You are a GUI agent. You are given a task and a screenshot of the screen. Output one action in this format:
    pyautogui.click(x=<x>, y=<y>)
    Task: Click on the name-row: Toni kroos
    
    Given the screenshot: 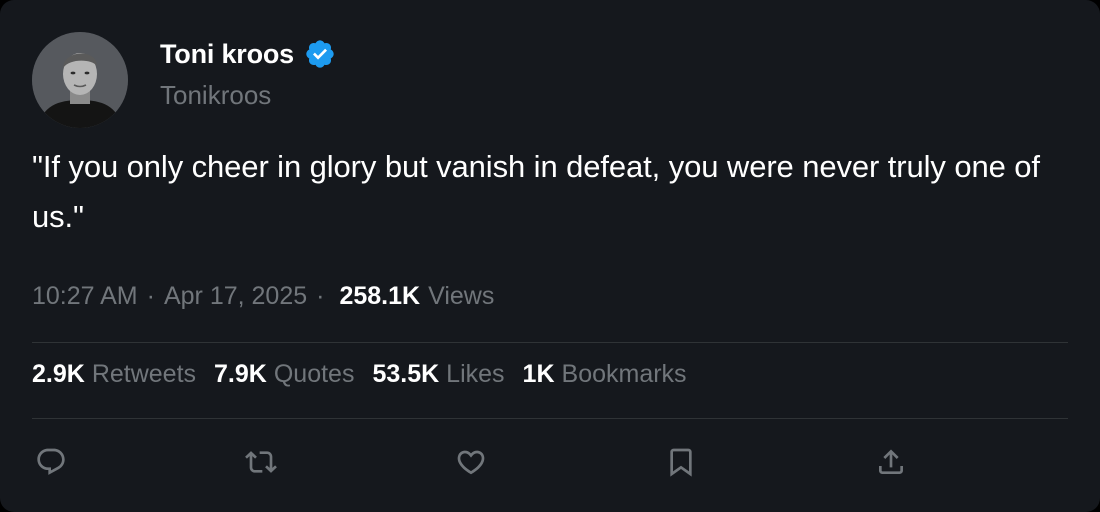 What is the action you would take?
    pyautogui.click(x=248, y=54)
    